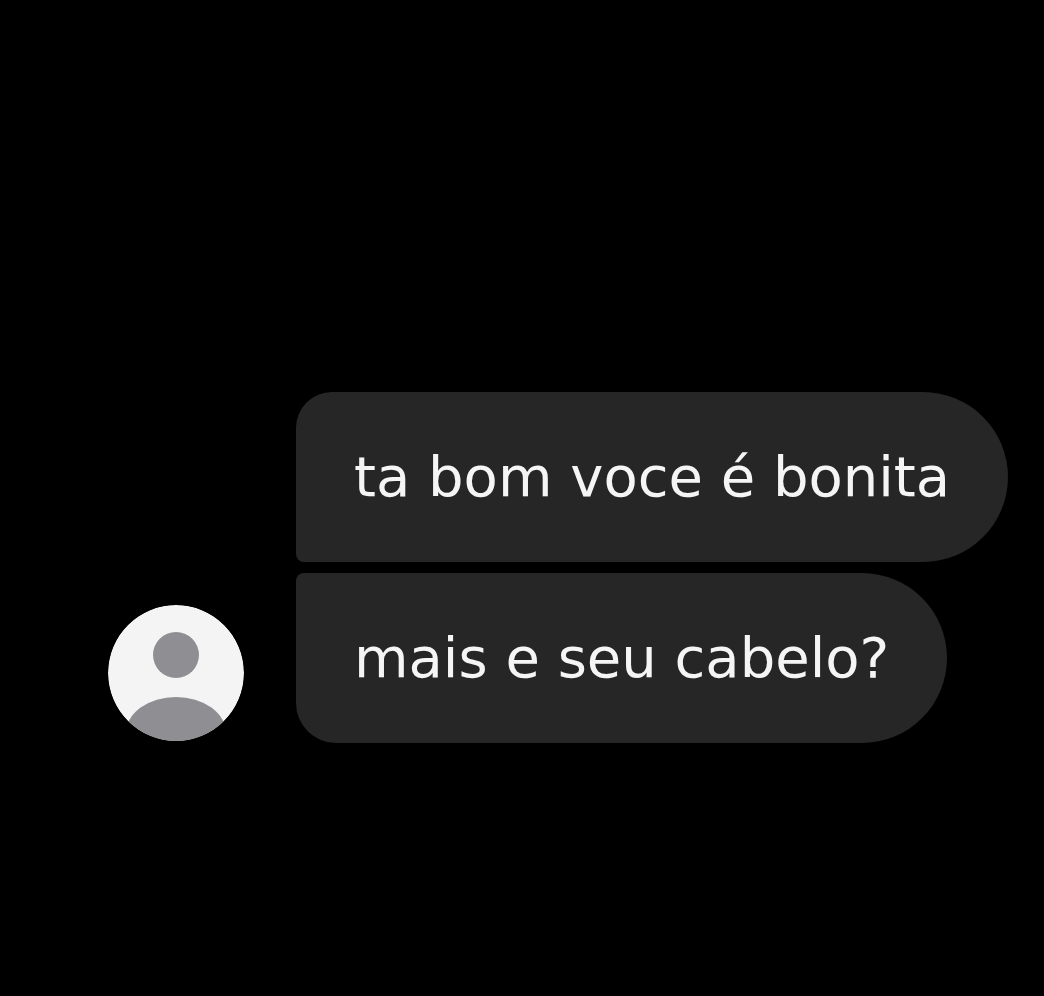 The image size is (1044, 996). I want to click on avatar-icon, so click(176, 673).